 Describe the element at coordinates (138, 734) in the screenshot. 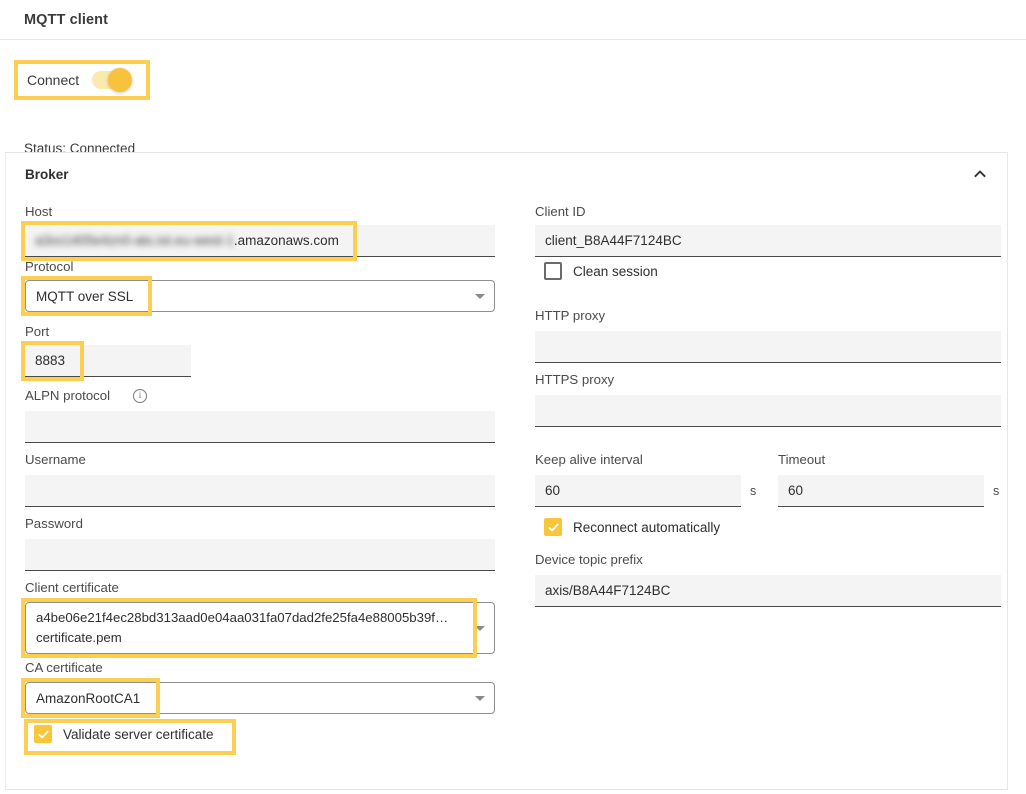

I see `validate-server-certificate-label: Validate server certificate` at that location.